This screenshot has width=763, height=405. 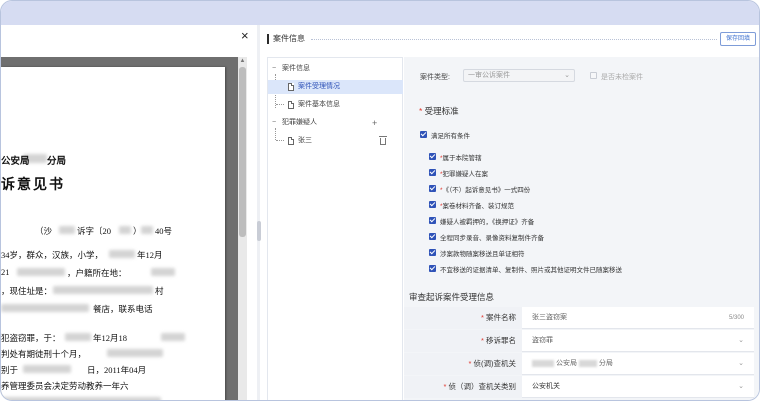 I want to click on field-label: * 案件名称, so click(x=463, y=318).